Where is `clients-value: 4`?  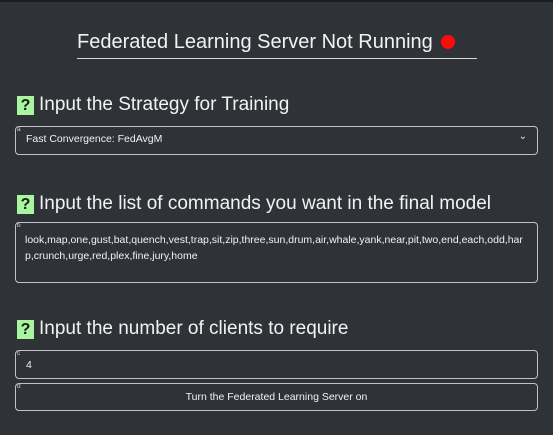
clients-value: 4 is located at coordinates (29, 365).